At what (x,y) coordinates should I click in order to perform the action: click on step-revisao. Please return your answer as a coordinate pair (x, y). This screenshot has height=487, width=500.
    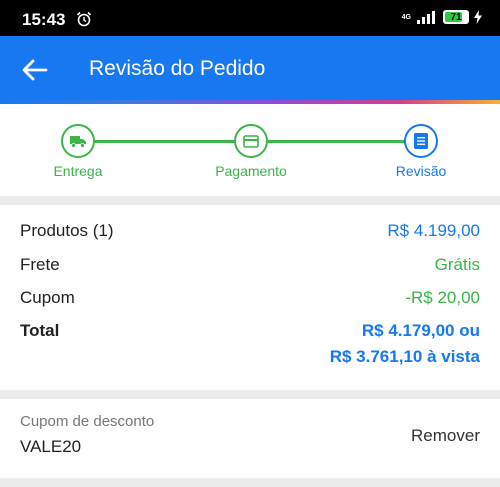
    Looking at the image, I should click on (421, 141).